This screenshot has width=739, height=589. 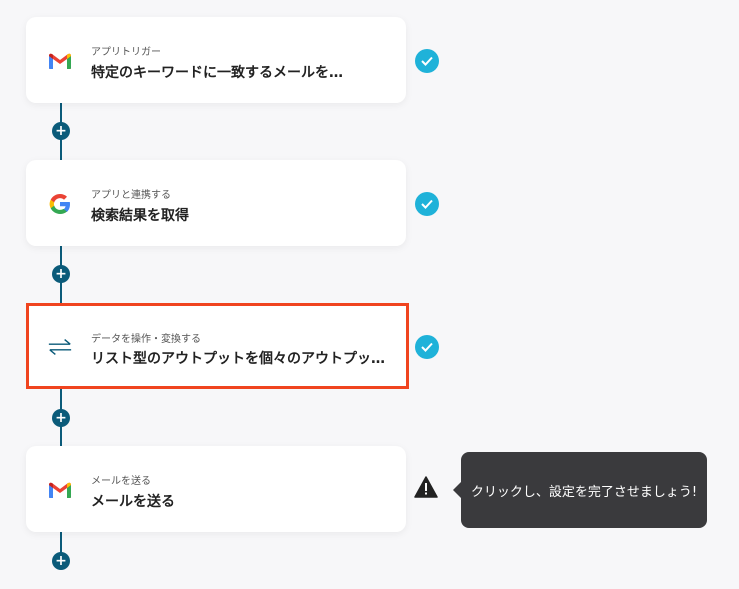 I want to click on transform-arrows-icon, so click(x=60, y=347).